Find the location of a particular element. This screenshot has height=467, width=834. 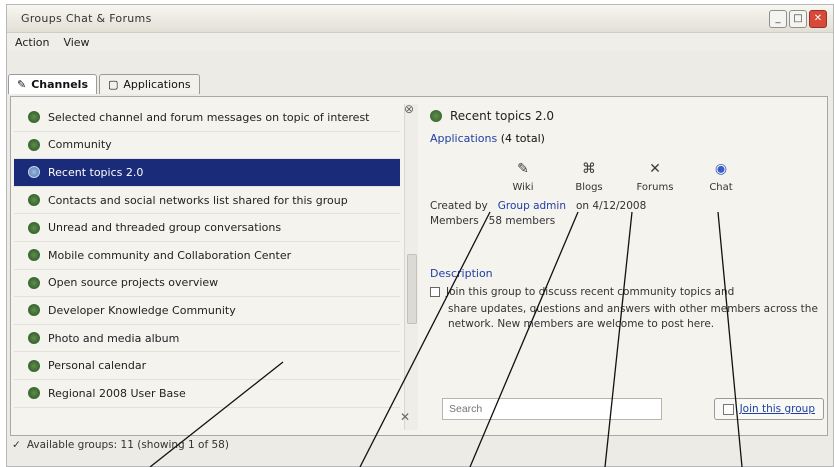

list-item-label: Recent topics 2.0 is located at coordinates (96, 172).